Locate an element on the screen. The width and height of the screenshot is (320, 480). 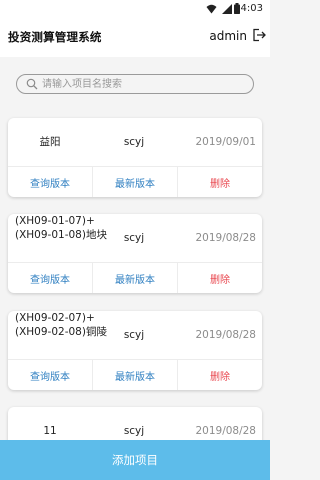
status-icons is located at coordinates (219, 8).